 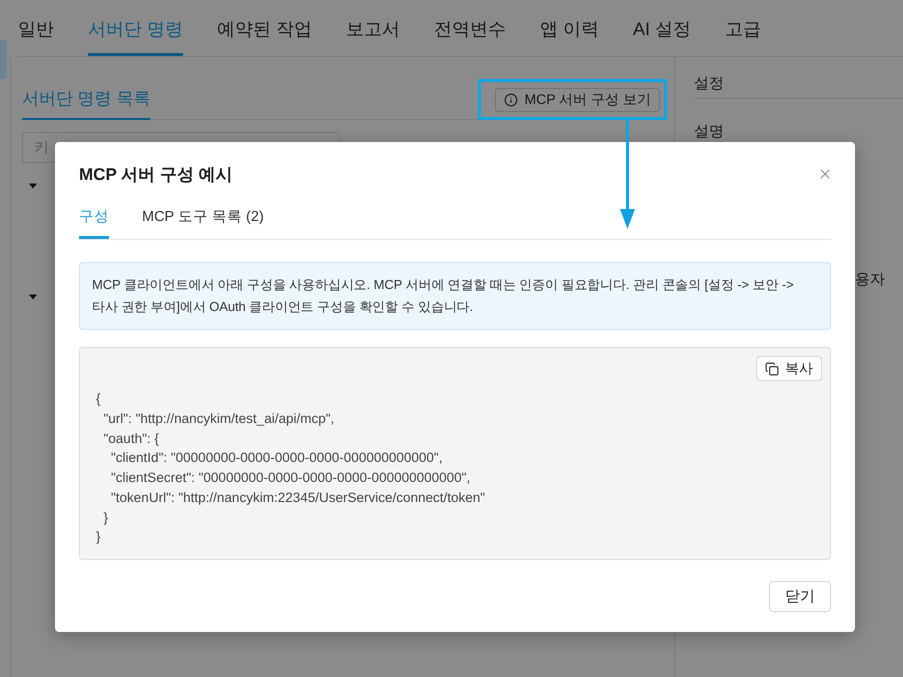 I want to click on tab: 보고서, so click(x=373, y=28).